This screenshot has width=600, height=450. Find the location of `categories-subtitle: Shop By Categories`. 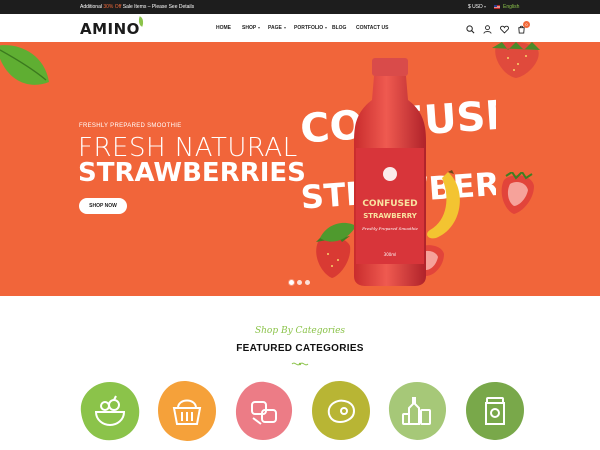

categories-subtitle: Shop By Categories is located at coordinates (300, 331).